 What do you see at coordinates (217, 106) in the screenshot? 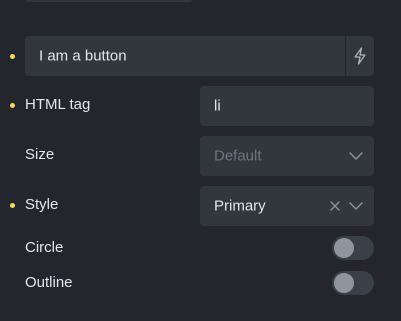
I see `html-tag-value: li` at bounding box center [217, 106].